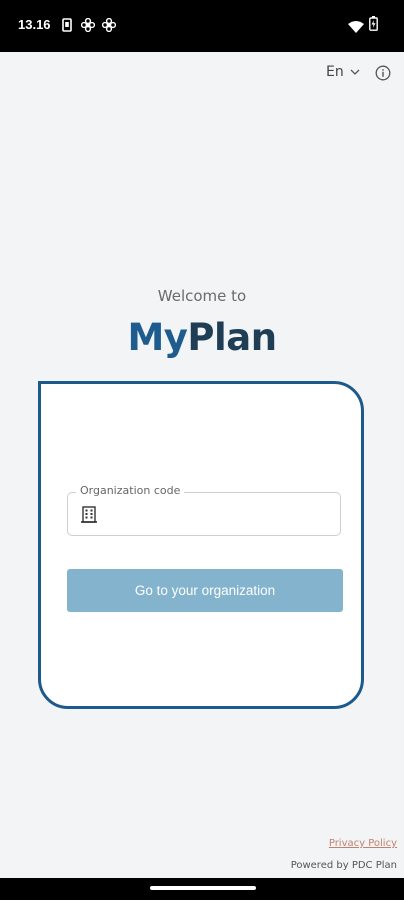 The width and height of the screenshot is (404, 900). I want to click on navigation-bar, so click(202, 889).